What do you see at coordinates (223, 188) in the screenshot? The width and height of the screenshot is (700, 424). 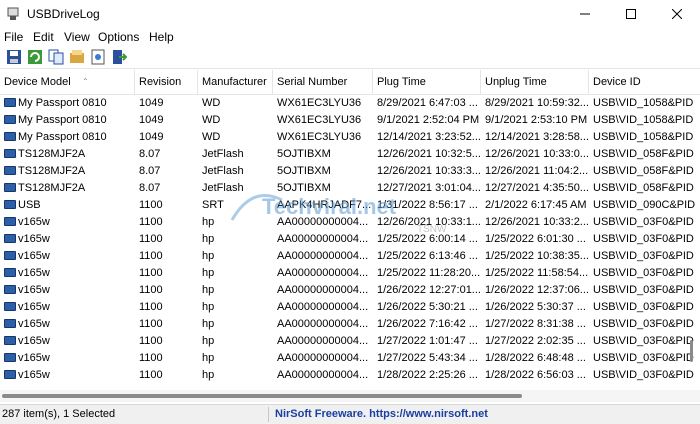 I see `cell-manufacturer: JetFlash` at bounding box center [223, 188].